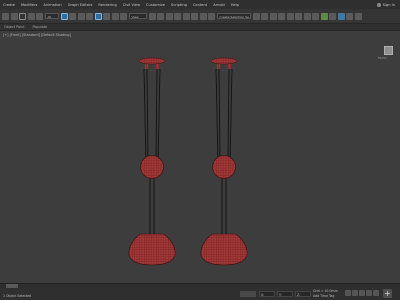  Describe the element at coordinates (169, 16) in the screenshot. I see `keyboard-shortcut-override-icon` at that location.